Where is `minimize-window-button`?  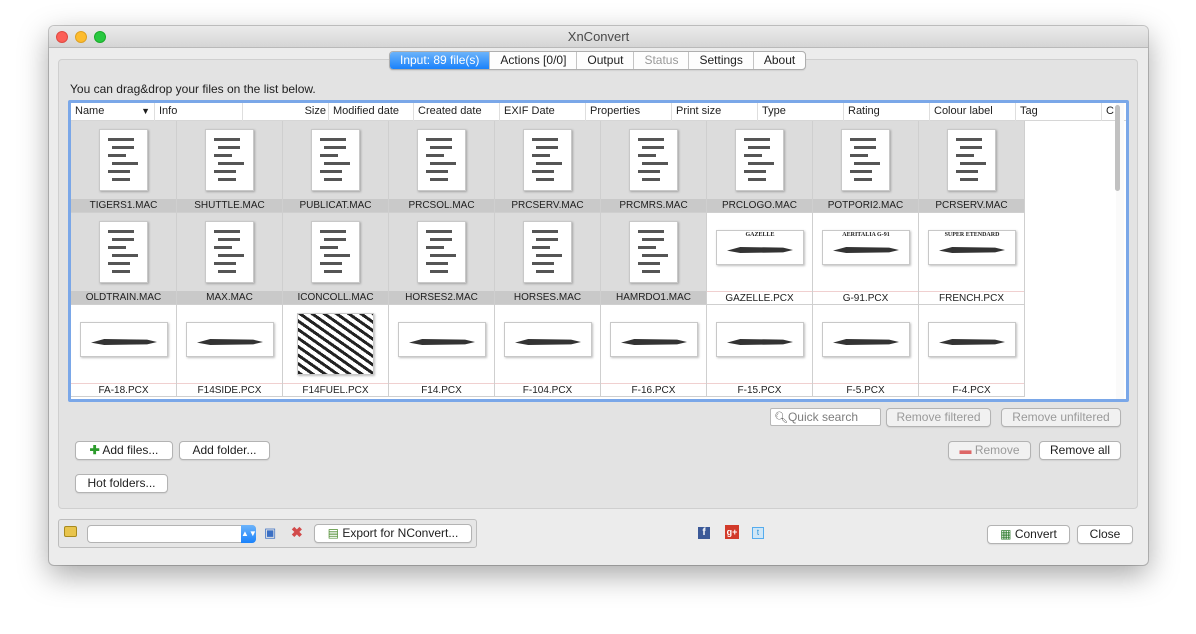 minimize-window-button is located at coordinates (81, 37).